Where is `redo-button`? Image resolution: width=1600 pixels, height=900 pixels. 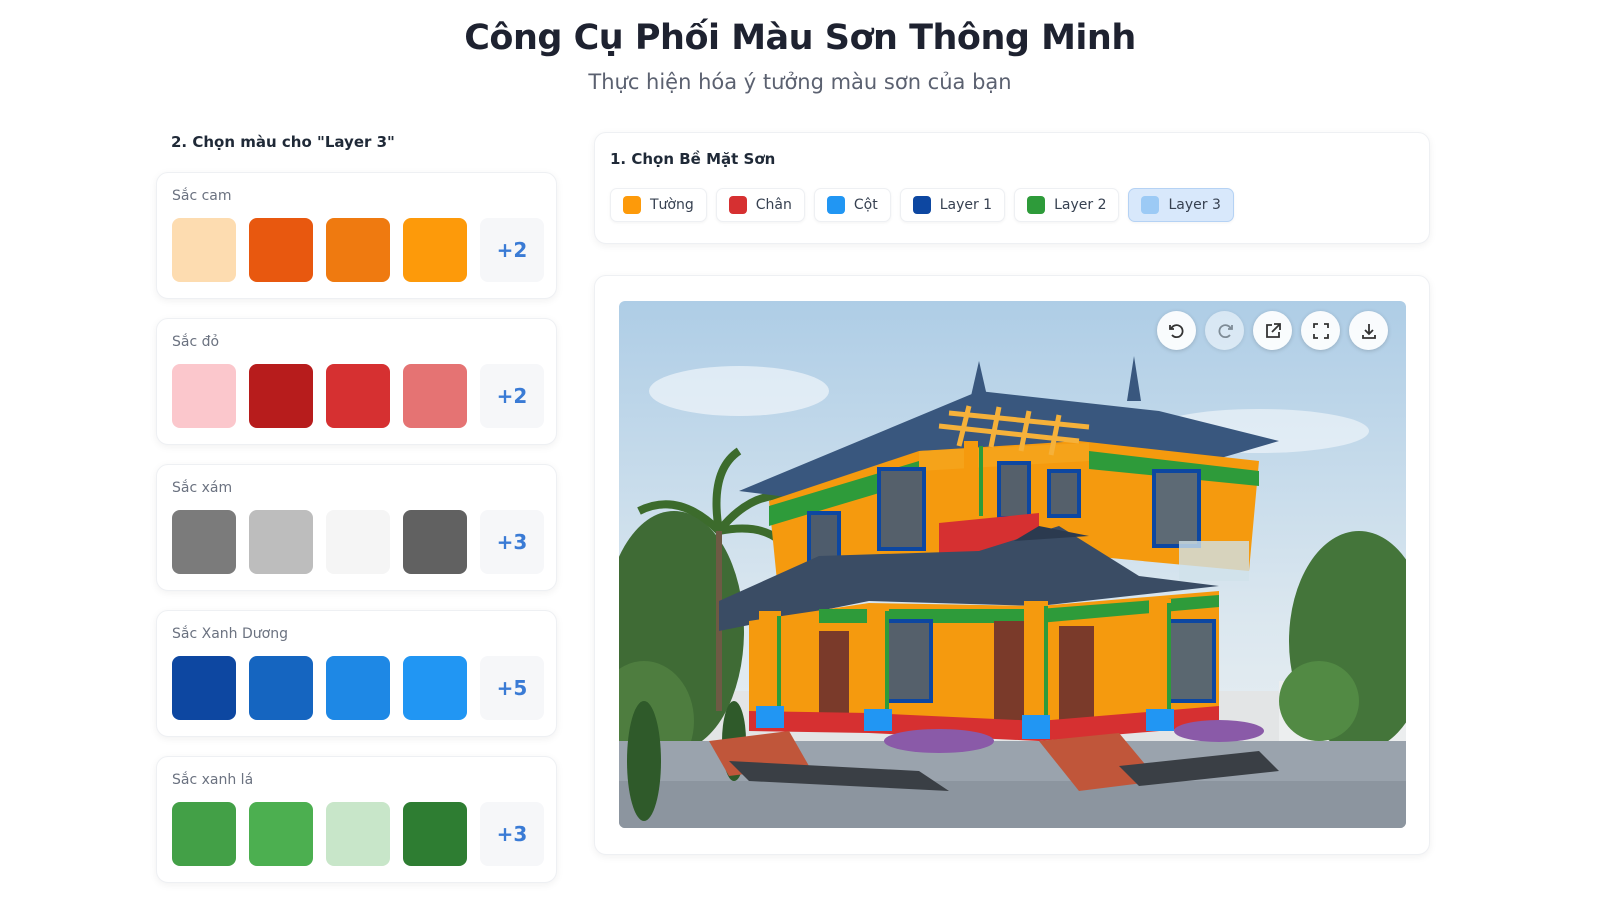
redo-button is located at coordinates (1224, 330).